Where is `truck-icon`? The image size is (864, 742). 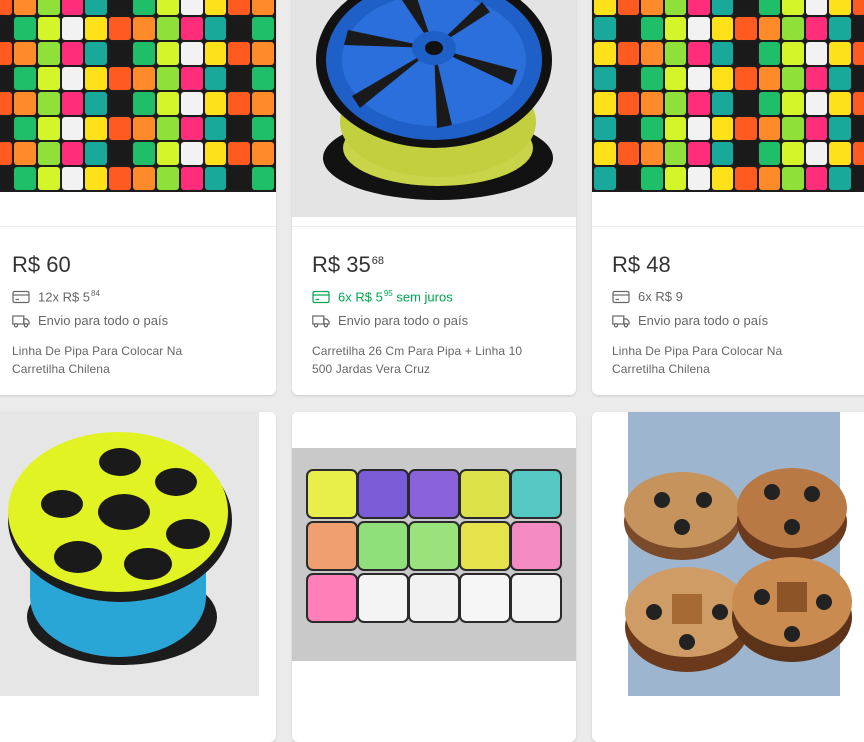 truck-icon is located at coordinates (21, 321).